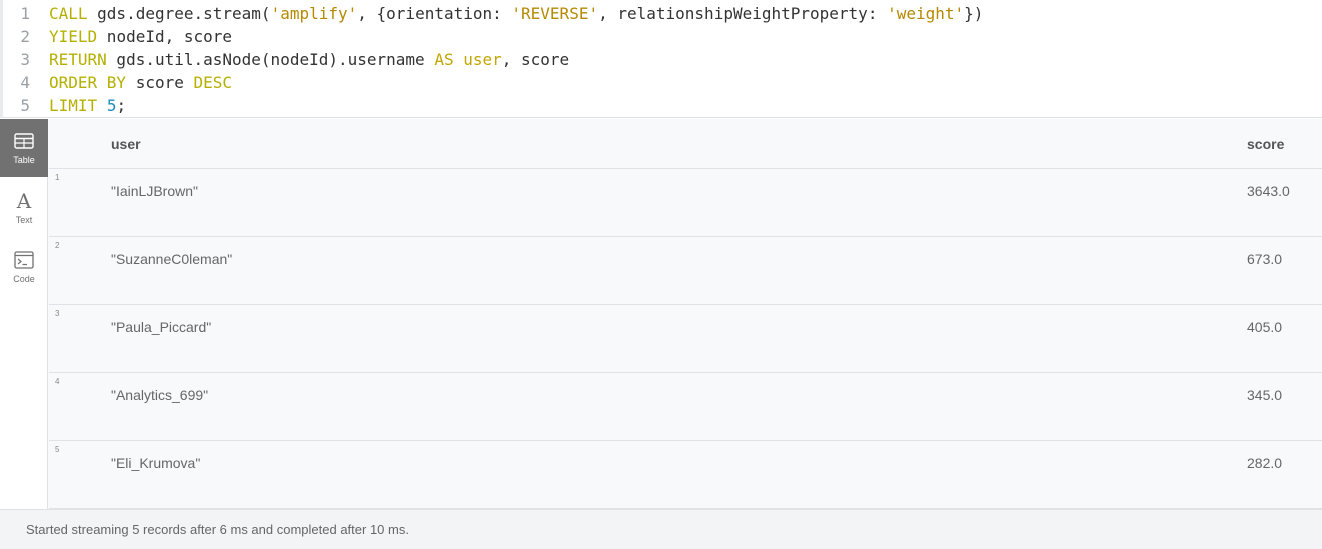 This screenshot has height=549, width=1322. I want to click on cell-score: 405.0, so click(1265, 327).